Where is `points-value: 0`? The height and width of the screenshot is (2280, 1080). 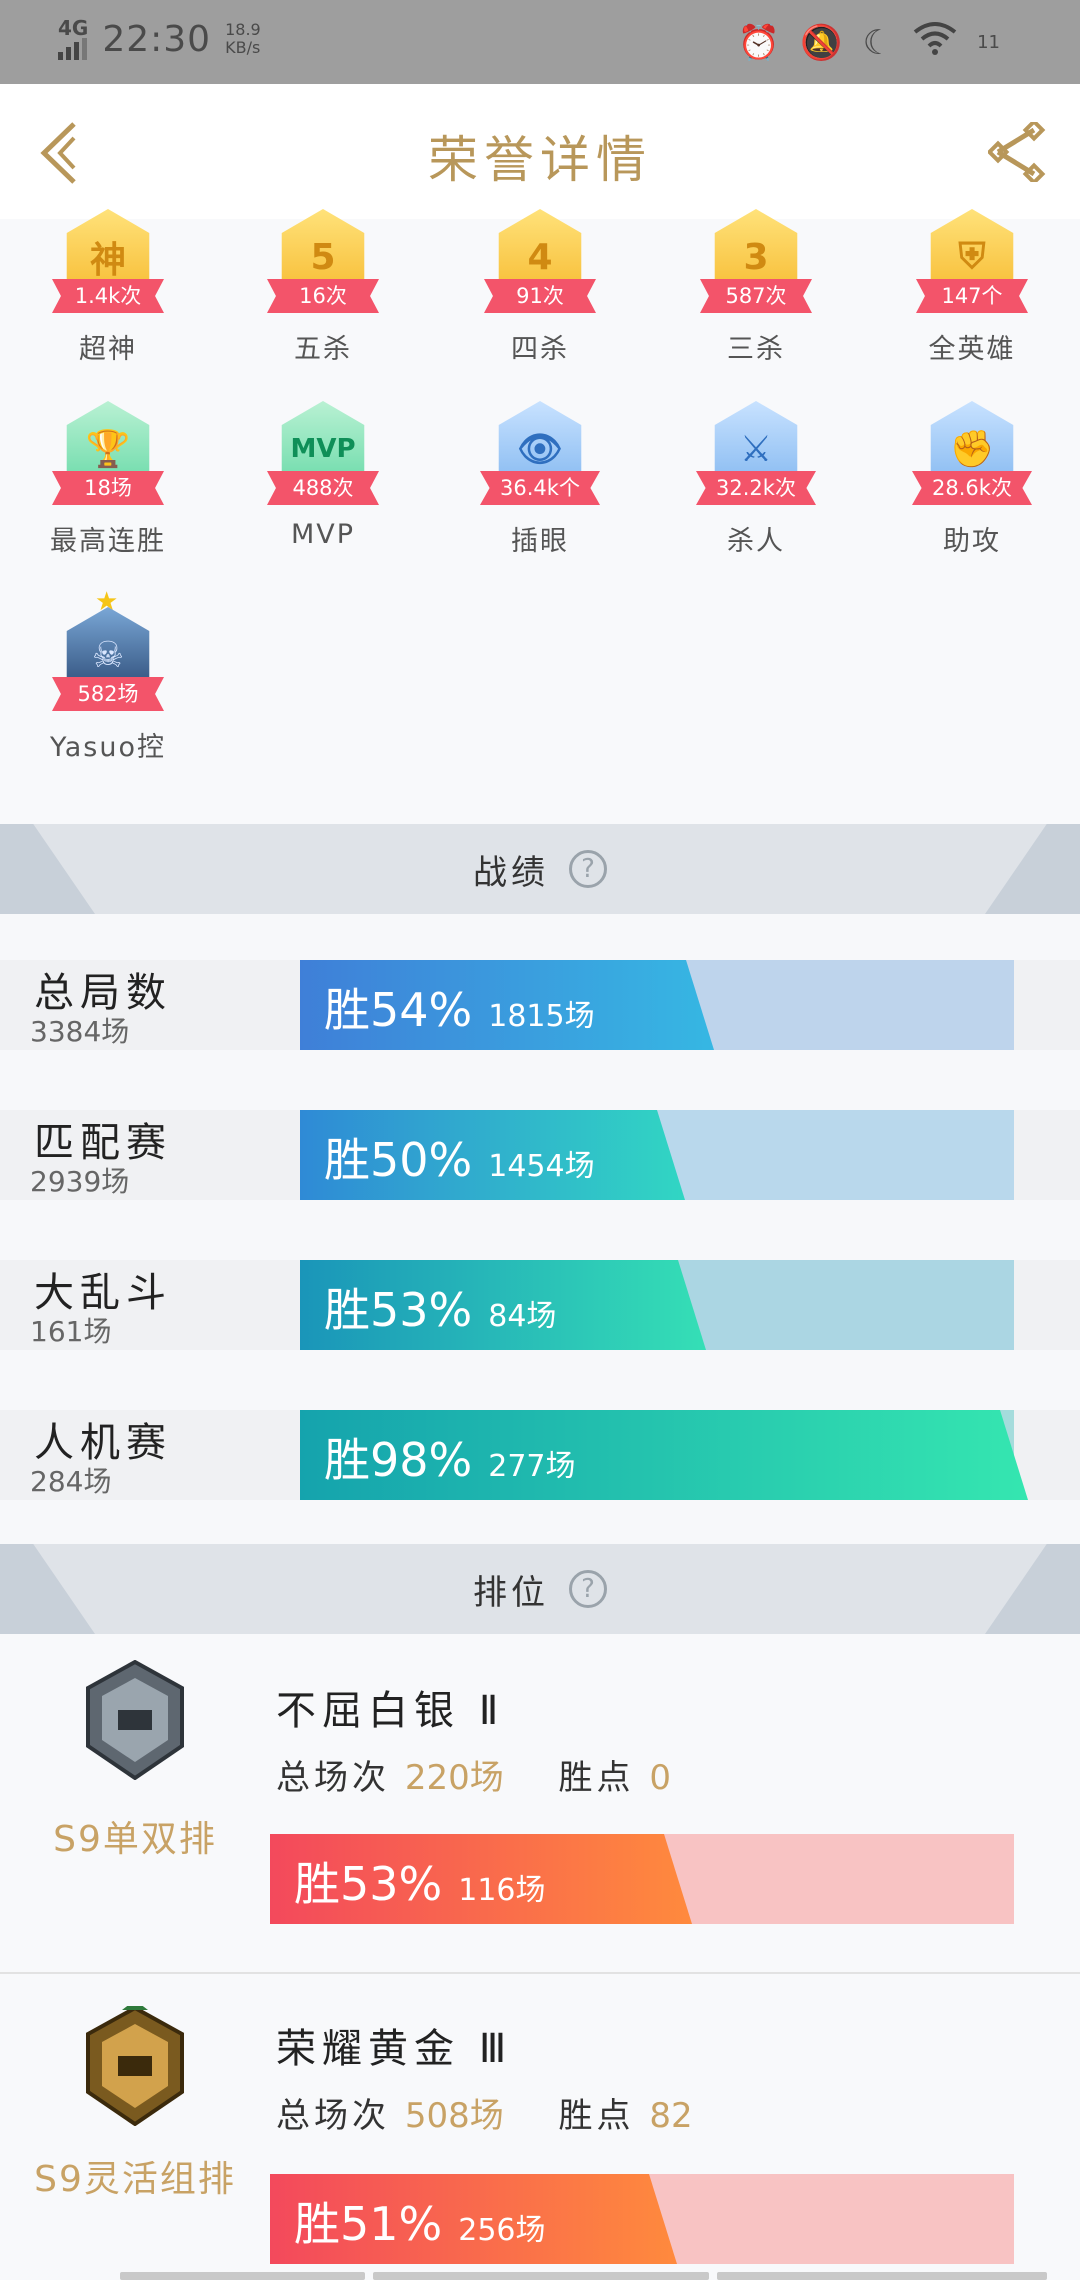 points-value: 0 is located at coordinates (660, 1778).